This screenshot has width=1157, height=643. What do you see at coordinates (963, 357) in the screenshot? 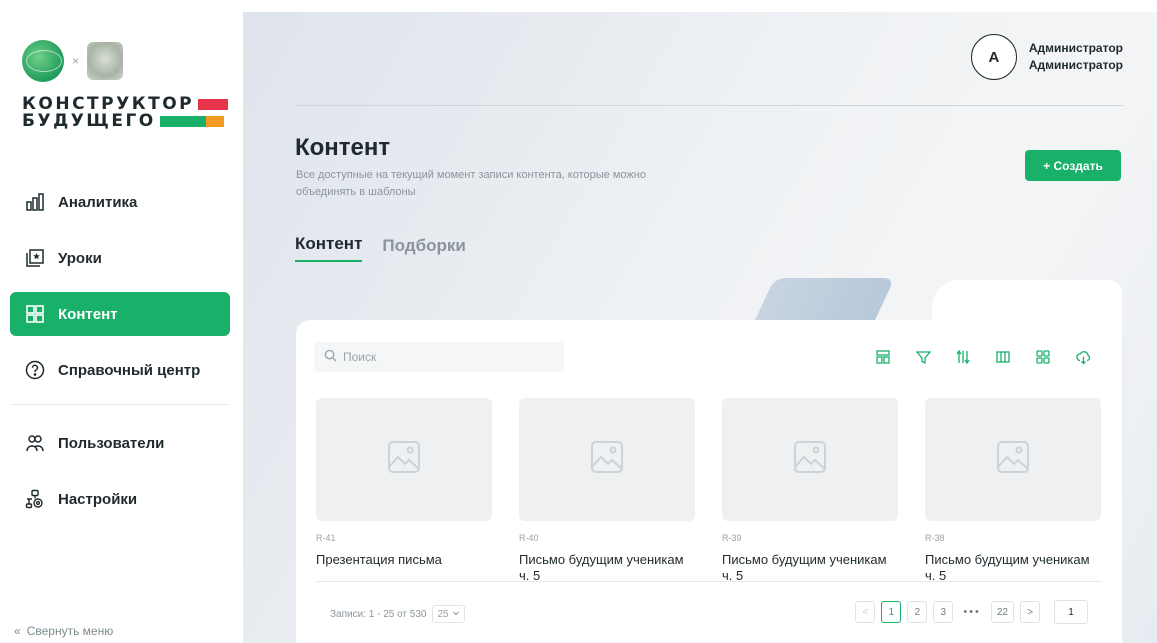
I see `sort-icon` at bounding box center [963, 357].